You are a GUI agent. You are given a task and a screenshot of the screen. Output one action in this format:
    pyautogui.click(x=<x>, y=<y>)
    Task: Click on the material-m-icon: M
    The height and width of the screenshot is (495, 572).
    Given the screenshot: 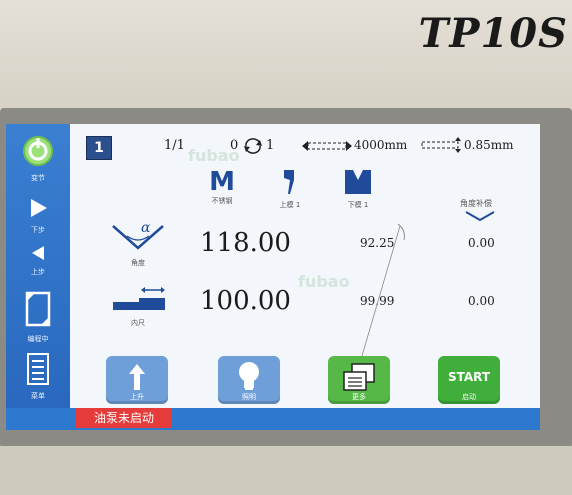 What is the action you would take?
    pyautogui.click(x=222, y=182)
    